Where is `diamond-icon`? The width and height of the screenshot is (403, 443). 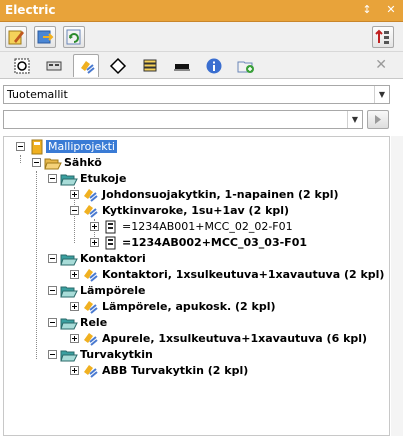 diamond-icon is located at coordinates (118, 66).